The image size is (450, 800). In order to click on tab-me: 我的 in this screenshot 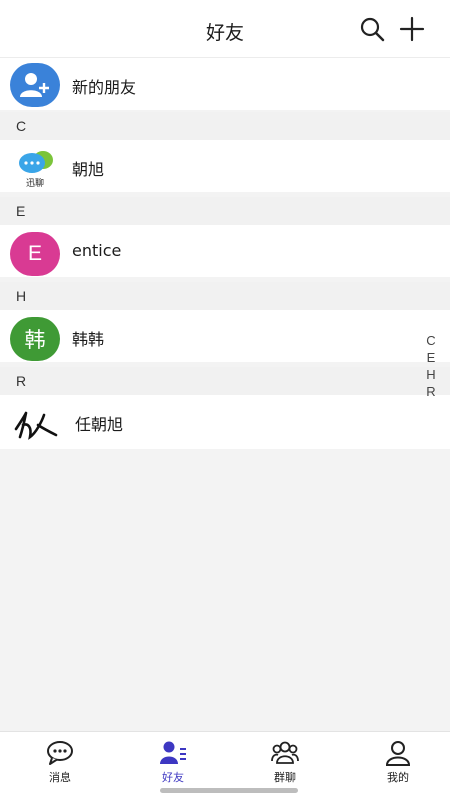, I will do `click(398, 763)`.